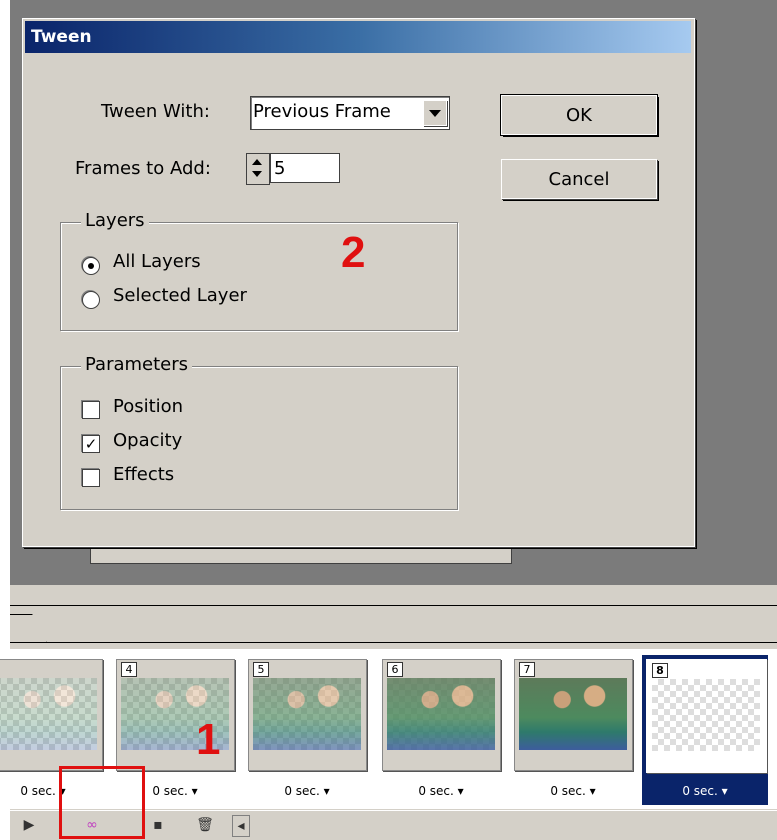 The image size is (777, 840). I want to click on radio-selected-layer, so click(91, 300).